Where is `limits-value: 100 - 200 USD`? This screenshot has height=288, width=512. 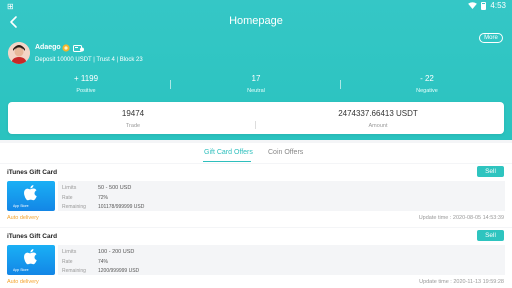
limits-value: 100 - 200 USD is located at coordinates (116, 252).